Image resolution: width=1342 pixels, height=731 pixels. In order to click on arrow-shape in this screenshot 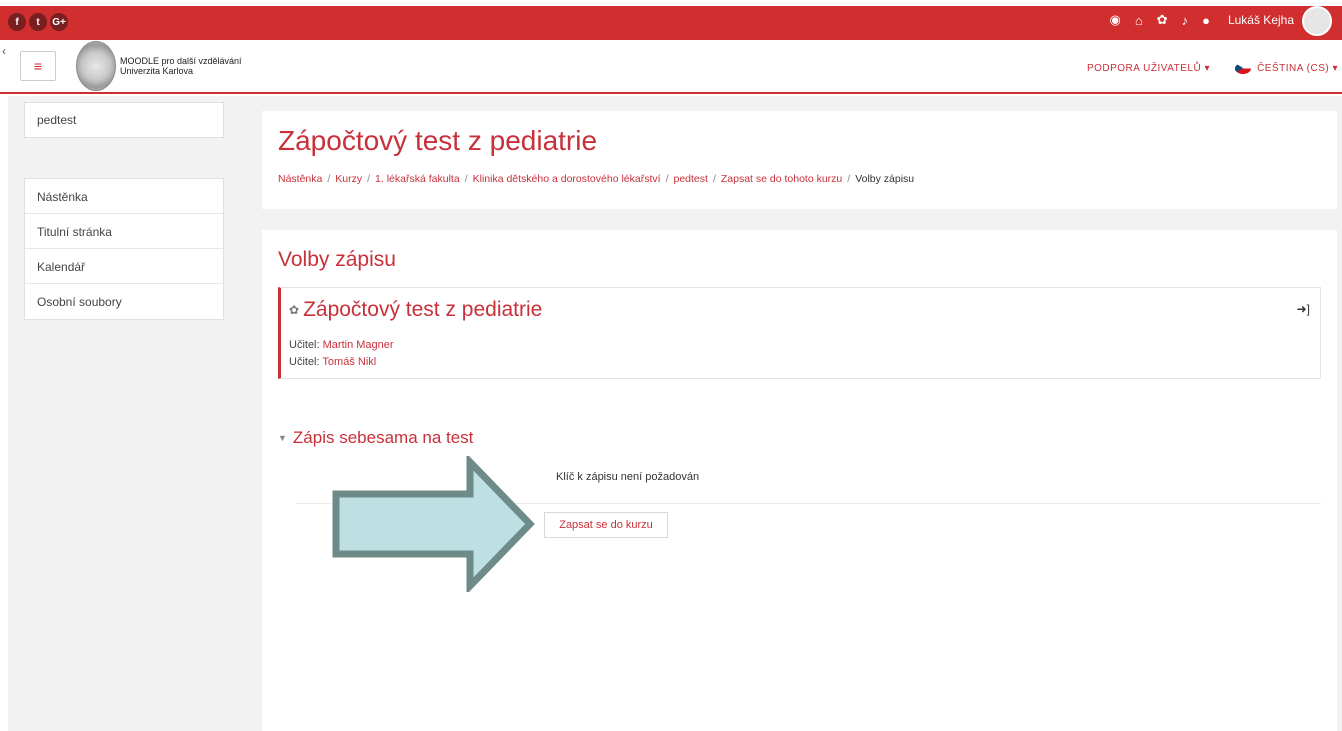, I will do `click(433, 524)`.